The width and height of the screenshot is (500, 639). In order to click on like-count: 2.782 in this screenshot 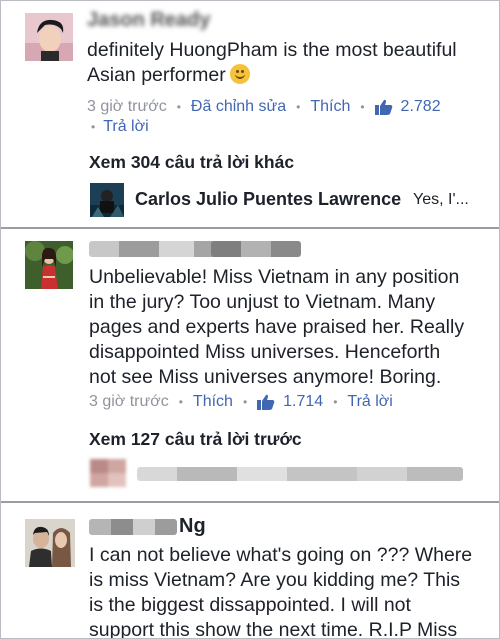, I will do `click(421, 107)`.